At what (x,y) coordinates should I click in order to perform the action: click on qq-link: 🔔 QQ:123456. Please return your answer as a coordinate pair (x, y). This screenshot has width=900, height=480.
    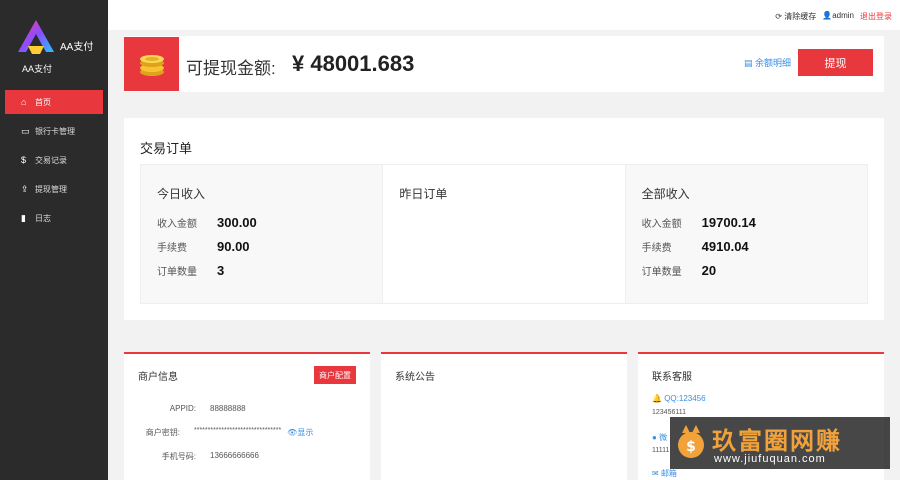
    Looking at the image, I should click on (679, 398).